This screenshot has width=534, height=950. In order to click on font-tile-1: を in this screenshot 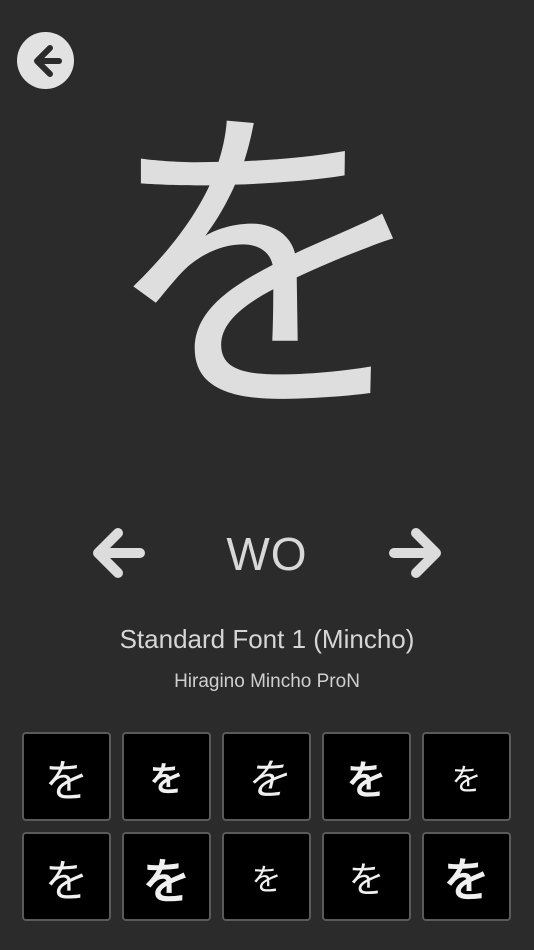, I will do `click(66, 776)`.